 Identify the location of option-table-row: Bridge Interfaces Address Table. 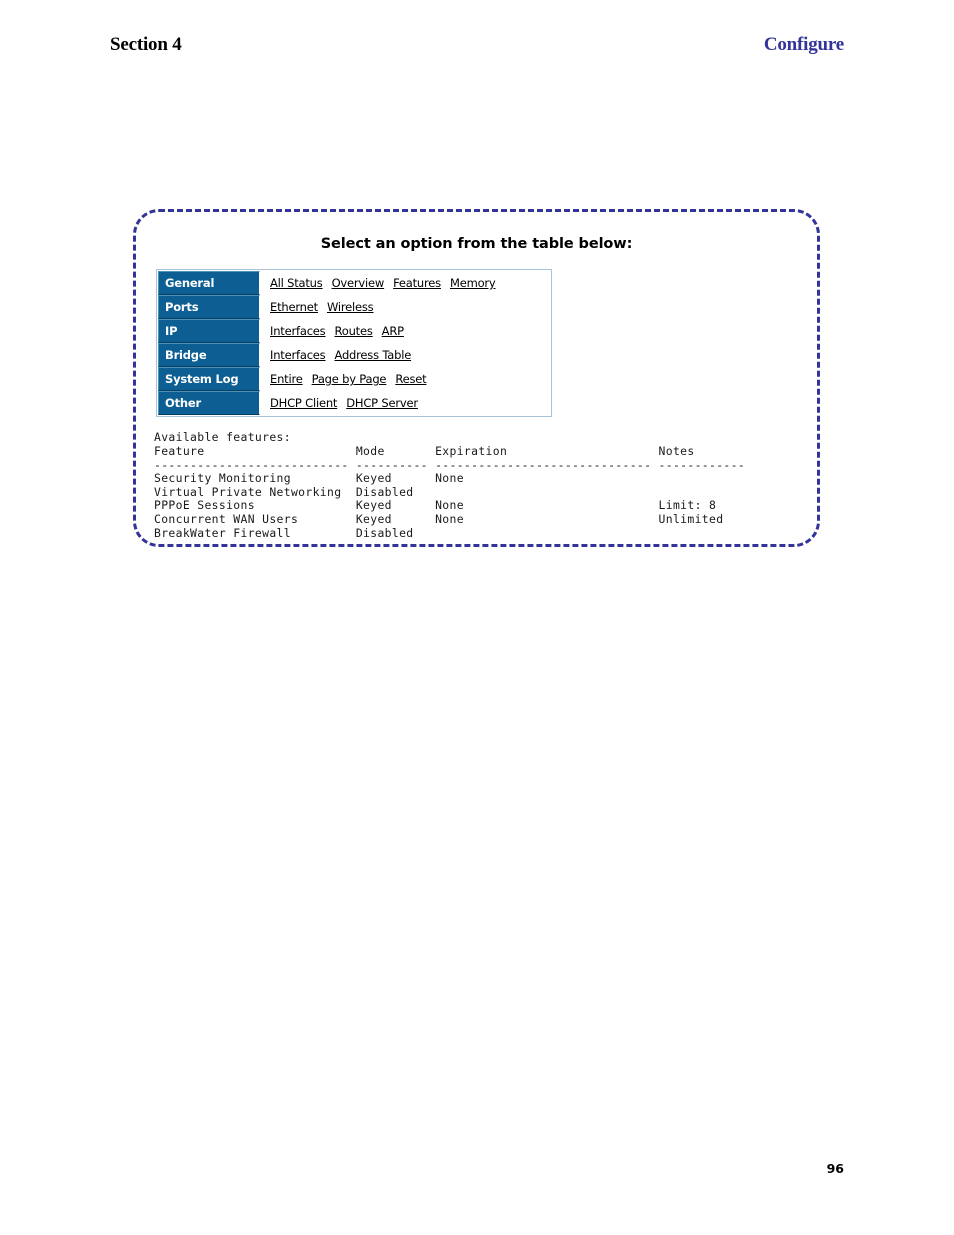
(354, 355).